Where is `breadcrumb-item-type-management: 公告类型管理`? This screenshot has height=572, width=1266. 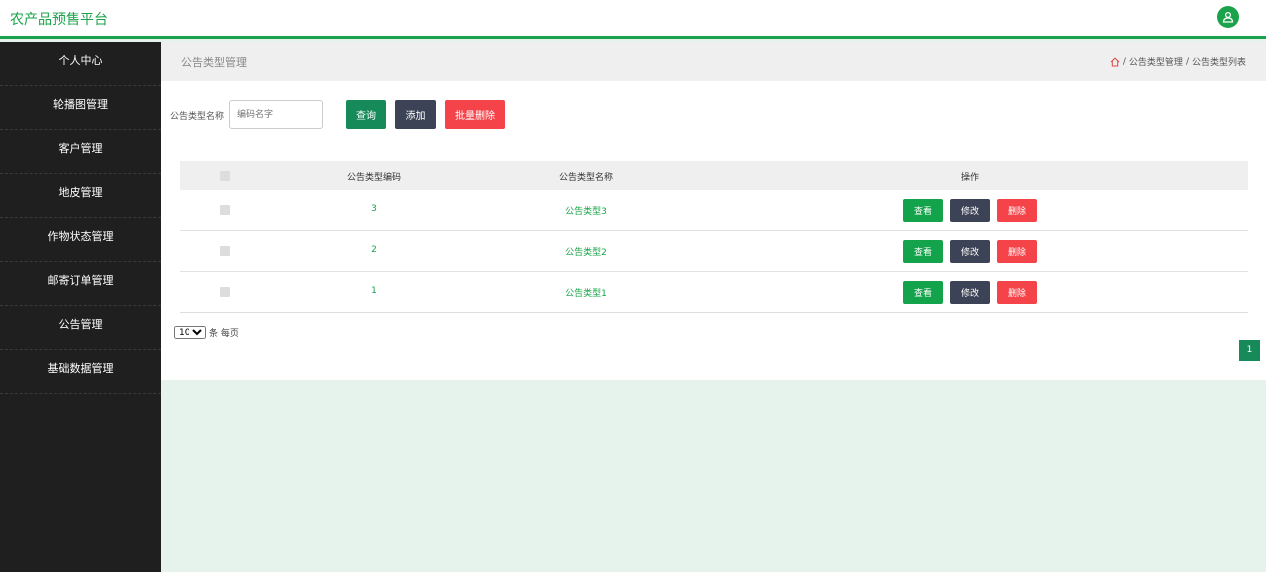
breadcrumb-item-type-management: 公告类型管理 is located at coordinates (1156, 61).